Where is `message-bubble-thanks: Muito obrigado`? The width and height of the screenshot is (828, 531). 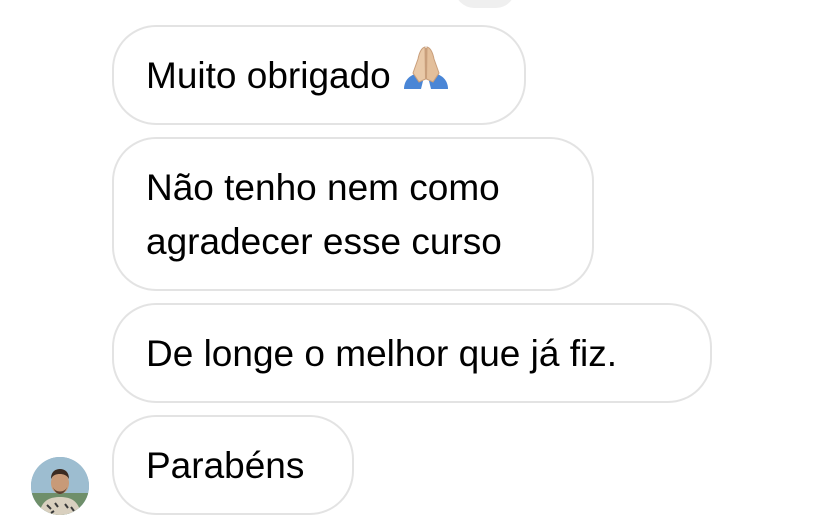 message-bubble-thanks: Muito obrigado is located at coordinates (319, 75).